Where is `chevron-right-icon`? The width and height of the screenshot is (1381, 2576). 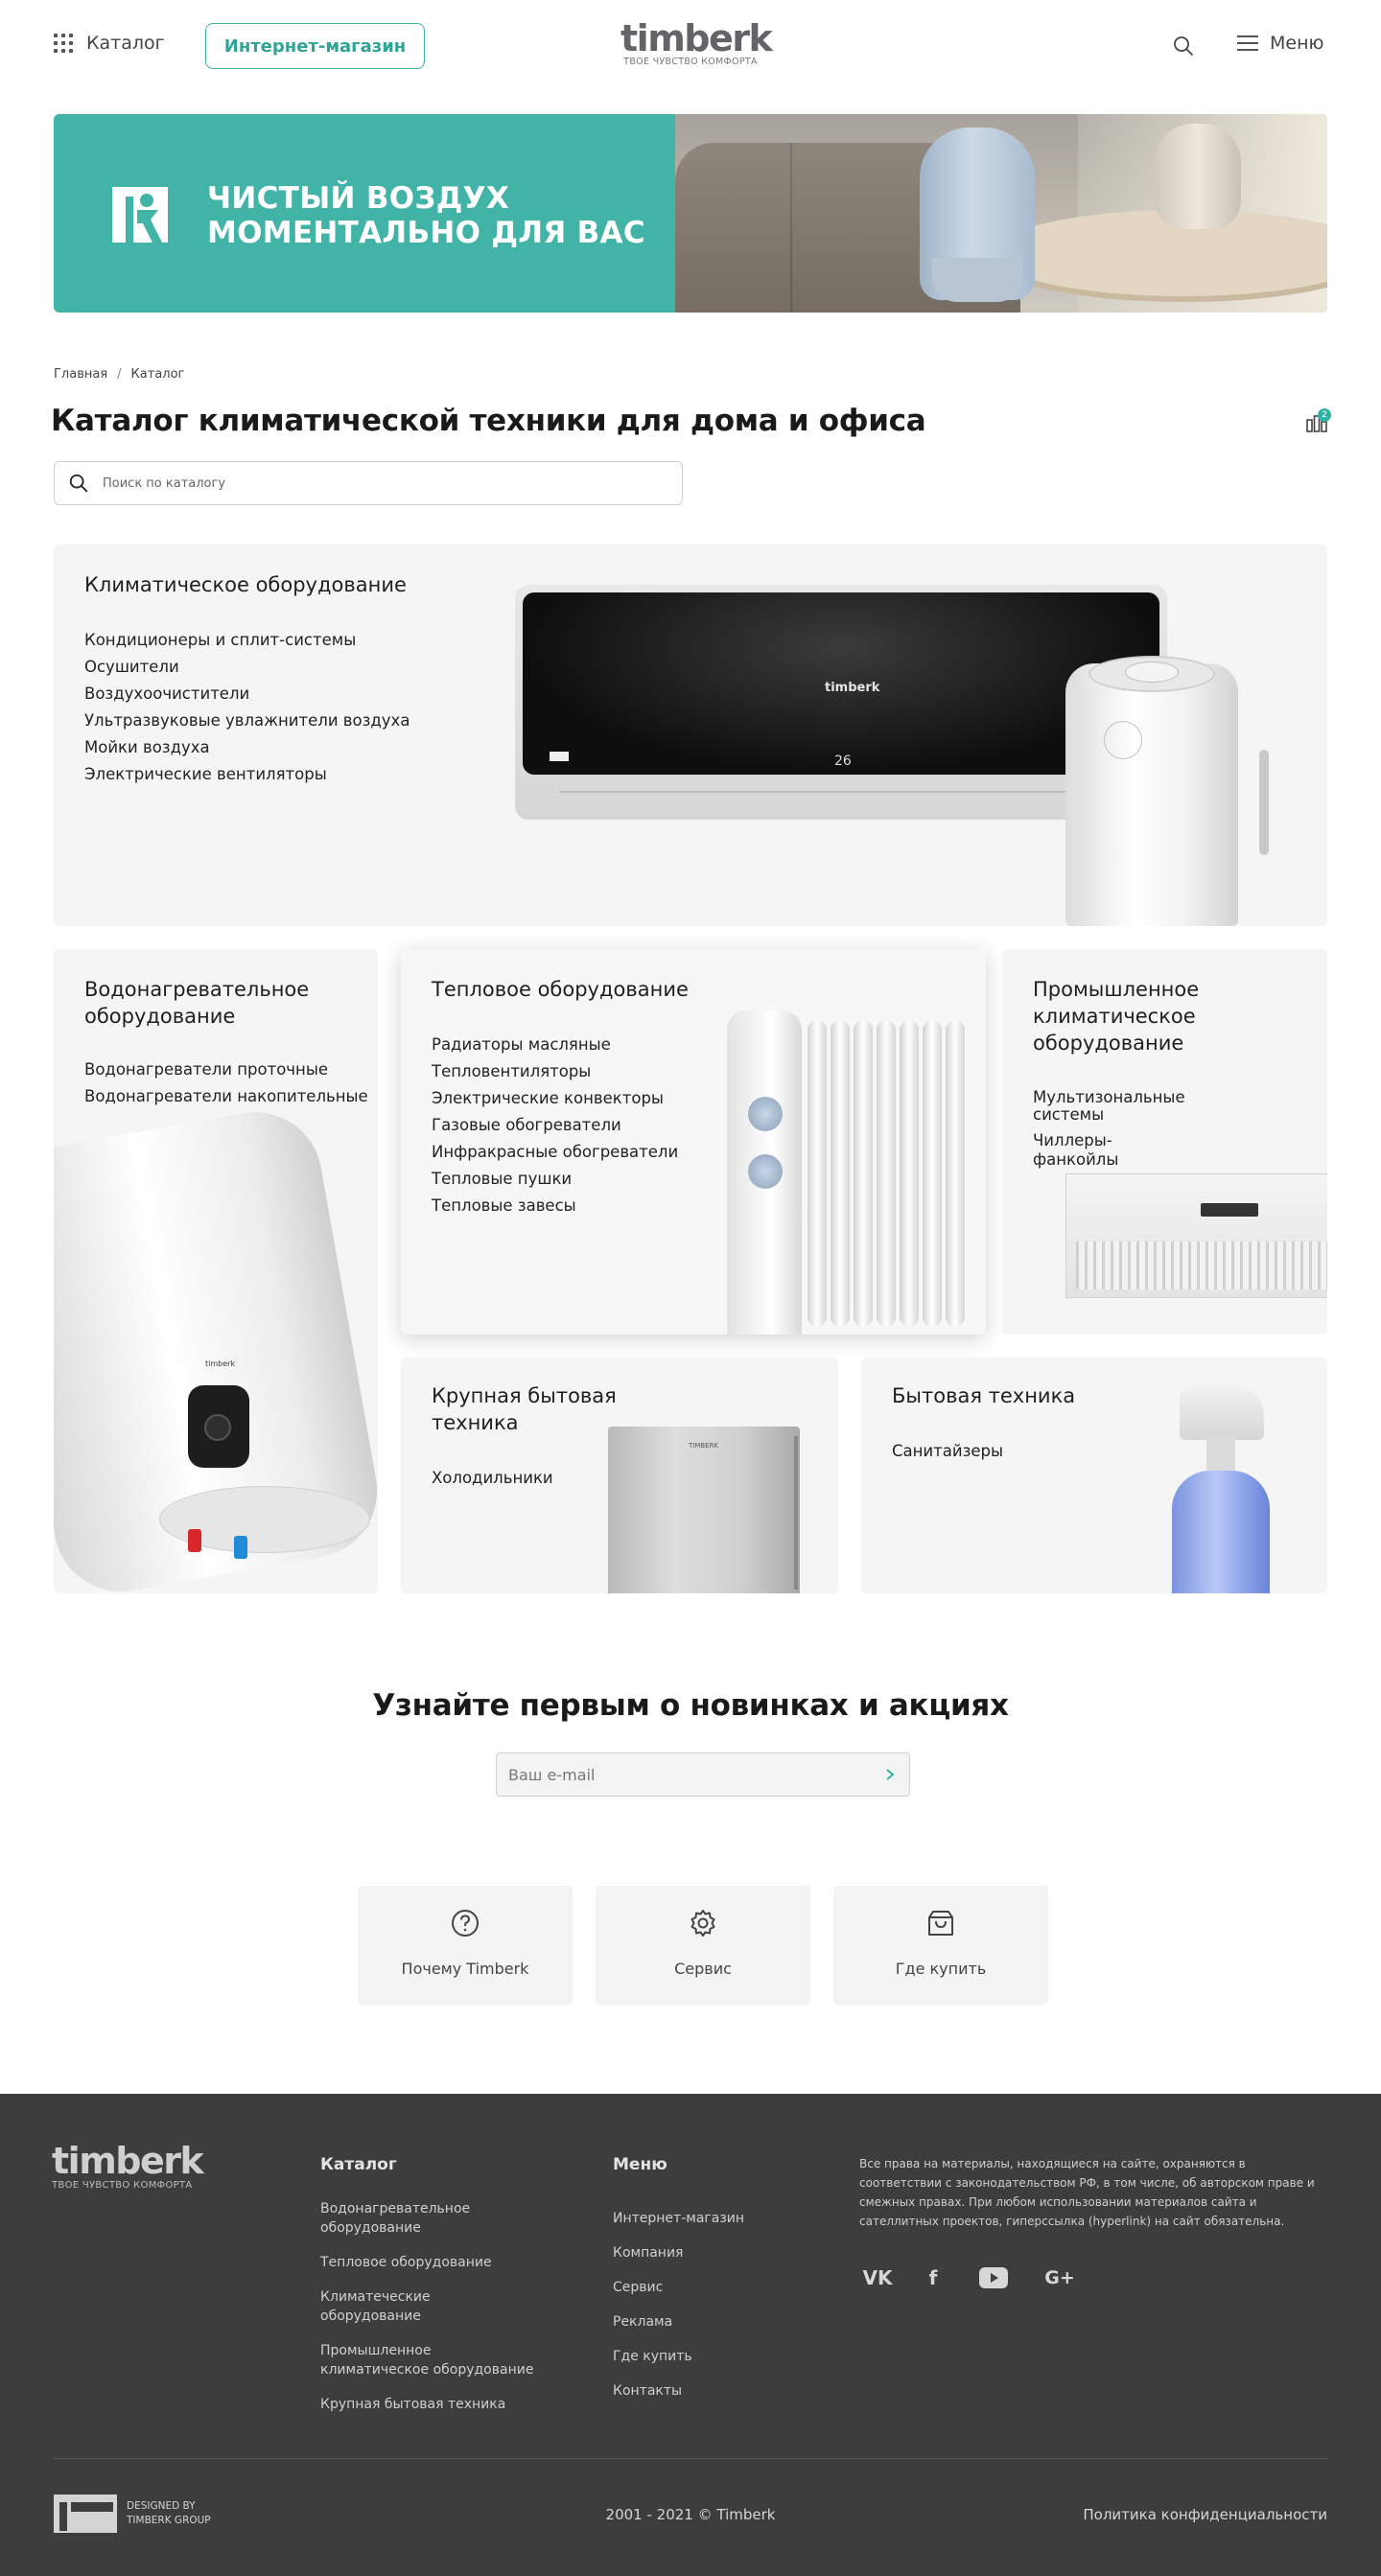
chevron-right-icon is located at coordinates (890, 1775).